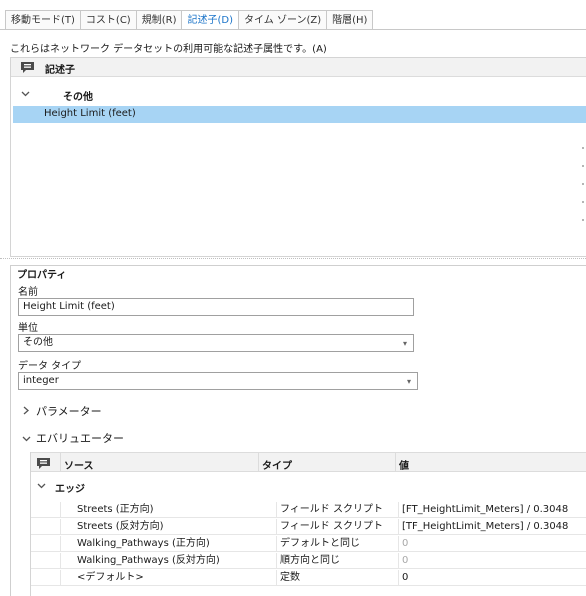  Describe the element at coordinates (168, 544) in the screenshot. I see `source-cell: Walking_Pathways (正方向)` at that location.